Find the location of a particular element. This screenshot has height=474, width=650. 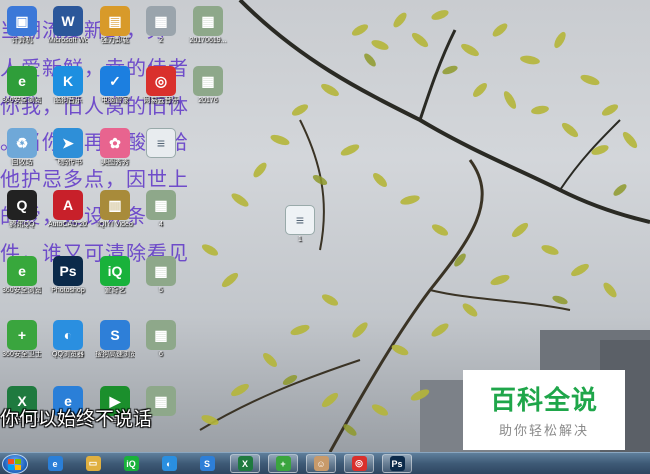

film-icon: ▥ is located at coordinates (115, 205).